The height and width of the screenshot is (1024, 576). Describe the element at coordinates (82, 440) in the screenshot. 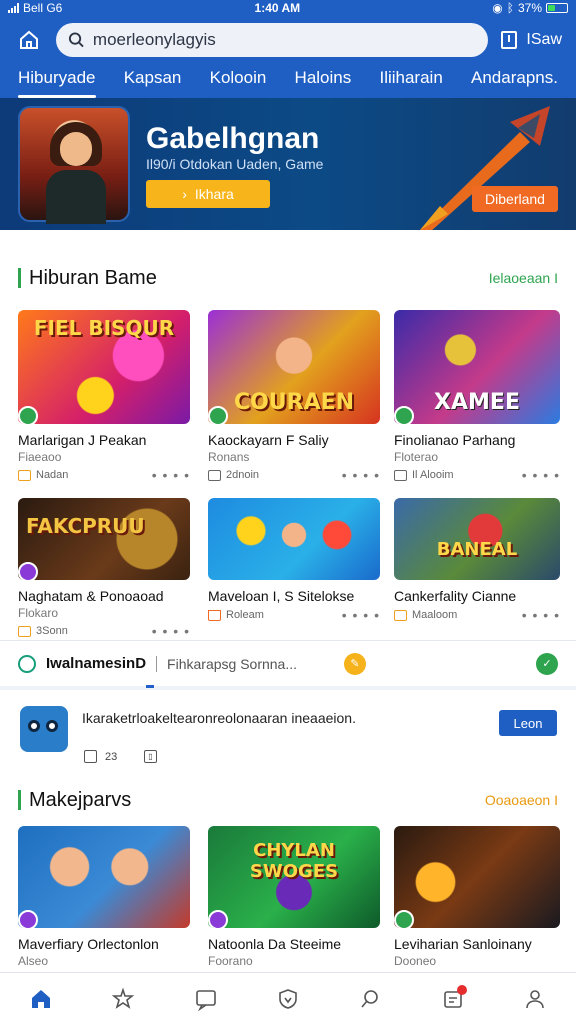

I see `game-title: Marlarigan J Peakan` at that location.